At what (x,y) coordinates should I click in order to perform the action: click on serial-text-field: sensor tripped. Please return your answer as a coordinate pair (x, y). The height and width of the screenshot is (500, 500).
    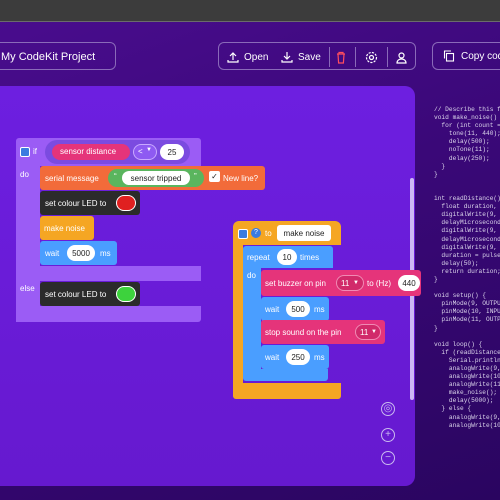
    Looking at the image, I should click on (156, 178).